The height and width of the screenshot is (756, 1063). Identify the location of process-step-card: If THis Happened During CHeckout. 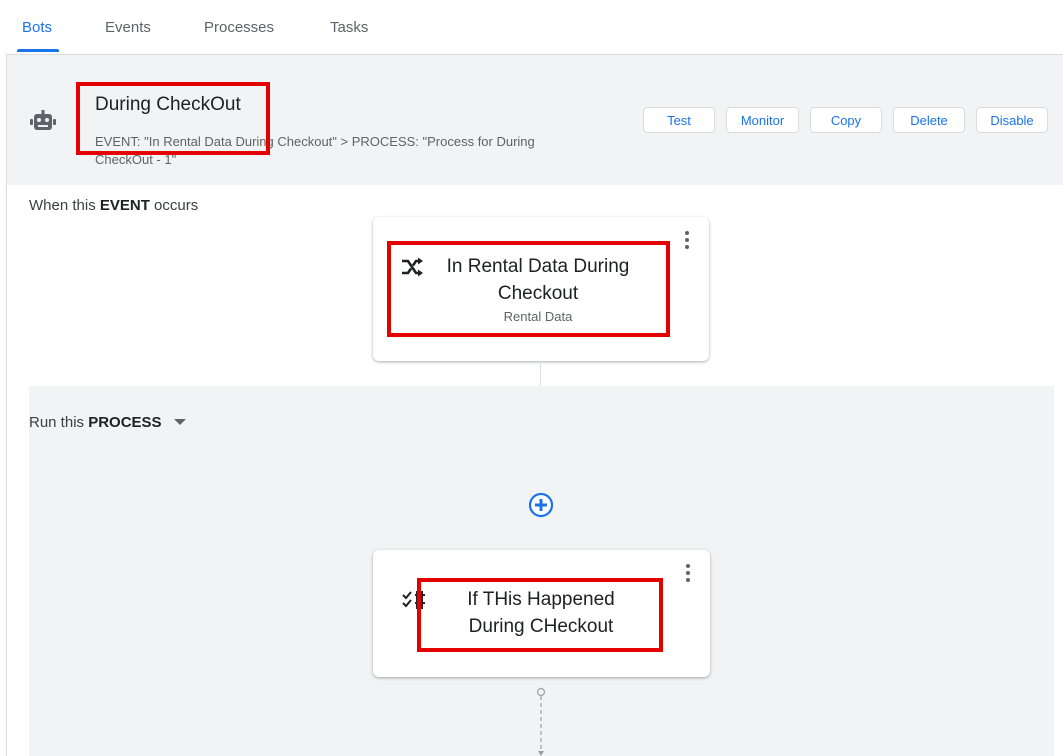
(541, 613).